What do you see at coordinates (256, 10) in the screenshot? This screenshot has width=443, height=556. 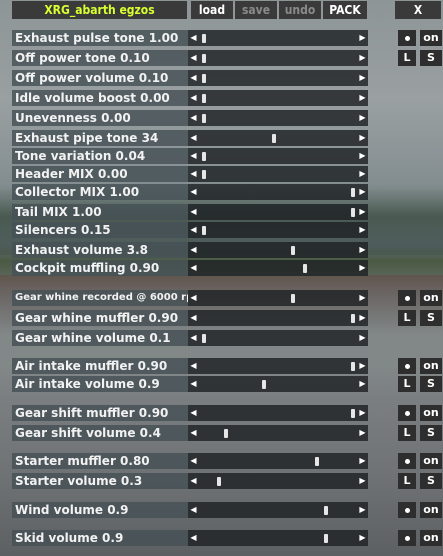 I see `save-button: save` at bounding box center [256, 10].